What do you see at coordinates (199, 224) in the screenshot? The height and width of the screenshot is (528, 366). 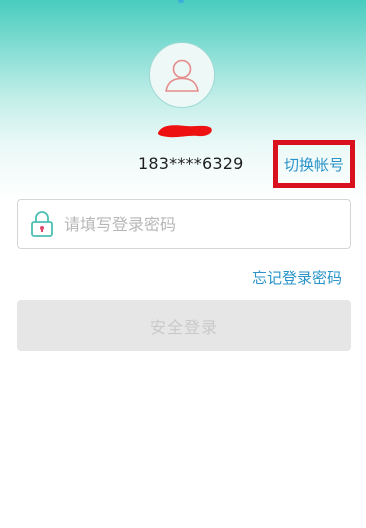 I see `password-input` at bounding box center [199, 224].